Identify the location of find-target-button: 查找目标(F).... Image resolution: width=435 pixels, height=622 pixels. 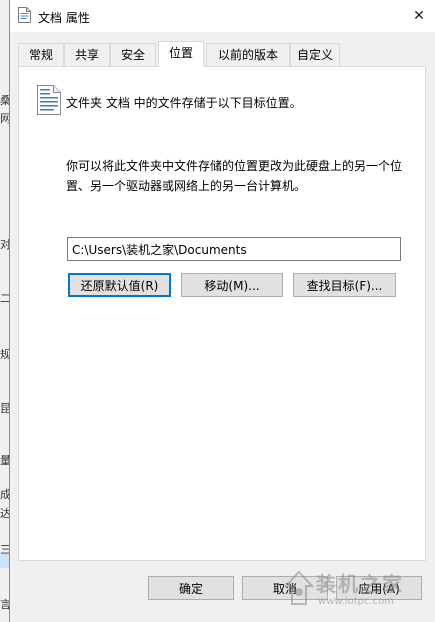
(344, 285).